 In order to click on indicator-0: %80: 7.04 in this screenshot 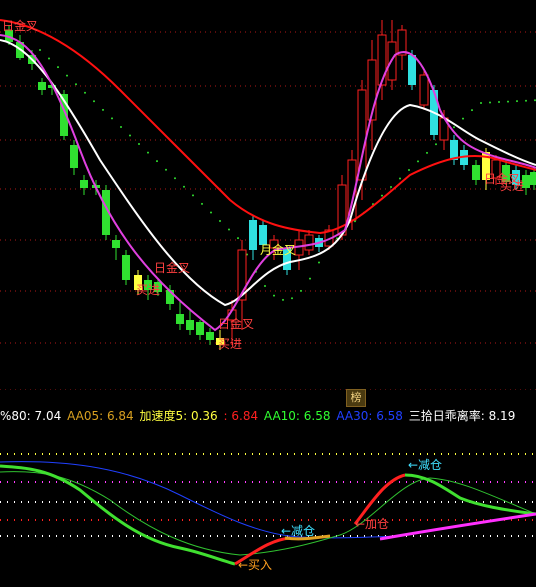, I will do `click(33, 416)`.